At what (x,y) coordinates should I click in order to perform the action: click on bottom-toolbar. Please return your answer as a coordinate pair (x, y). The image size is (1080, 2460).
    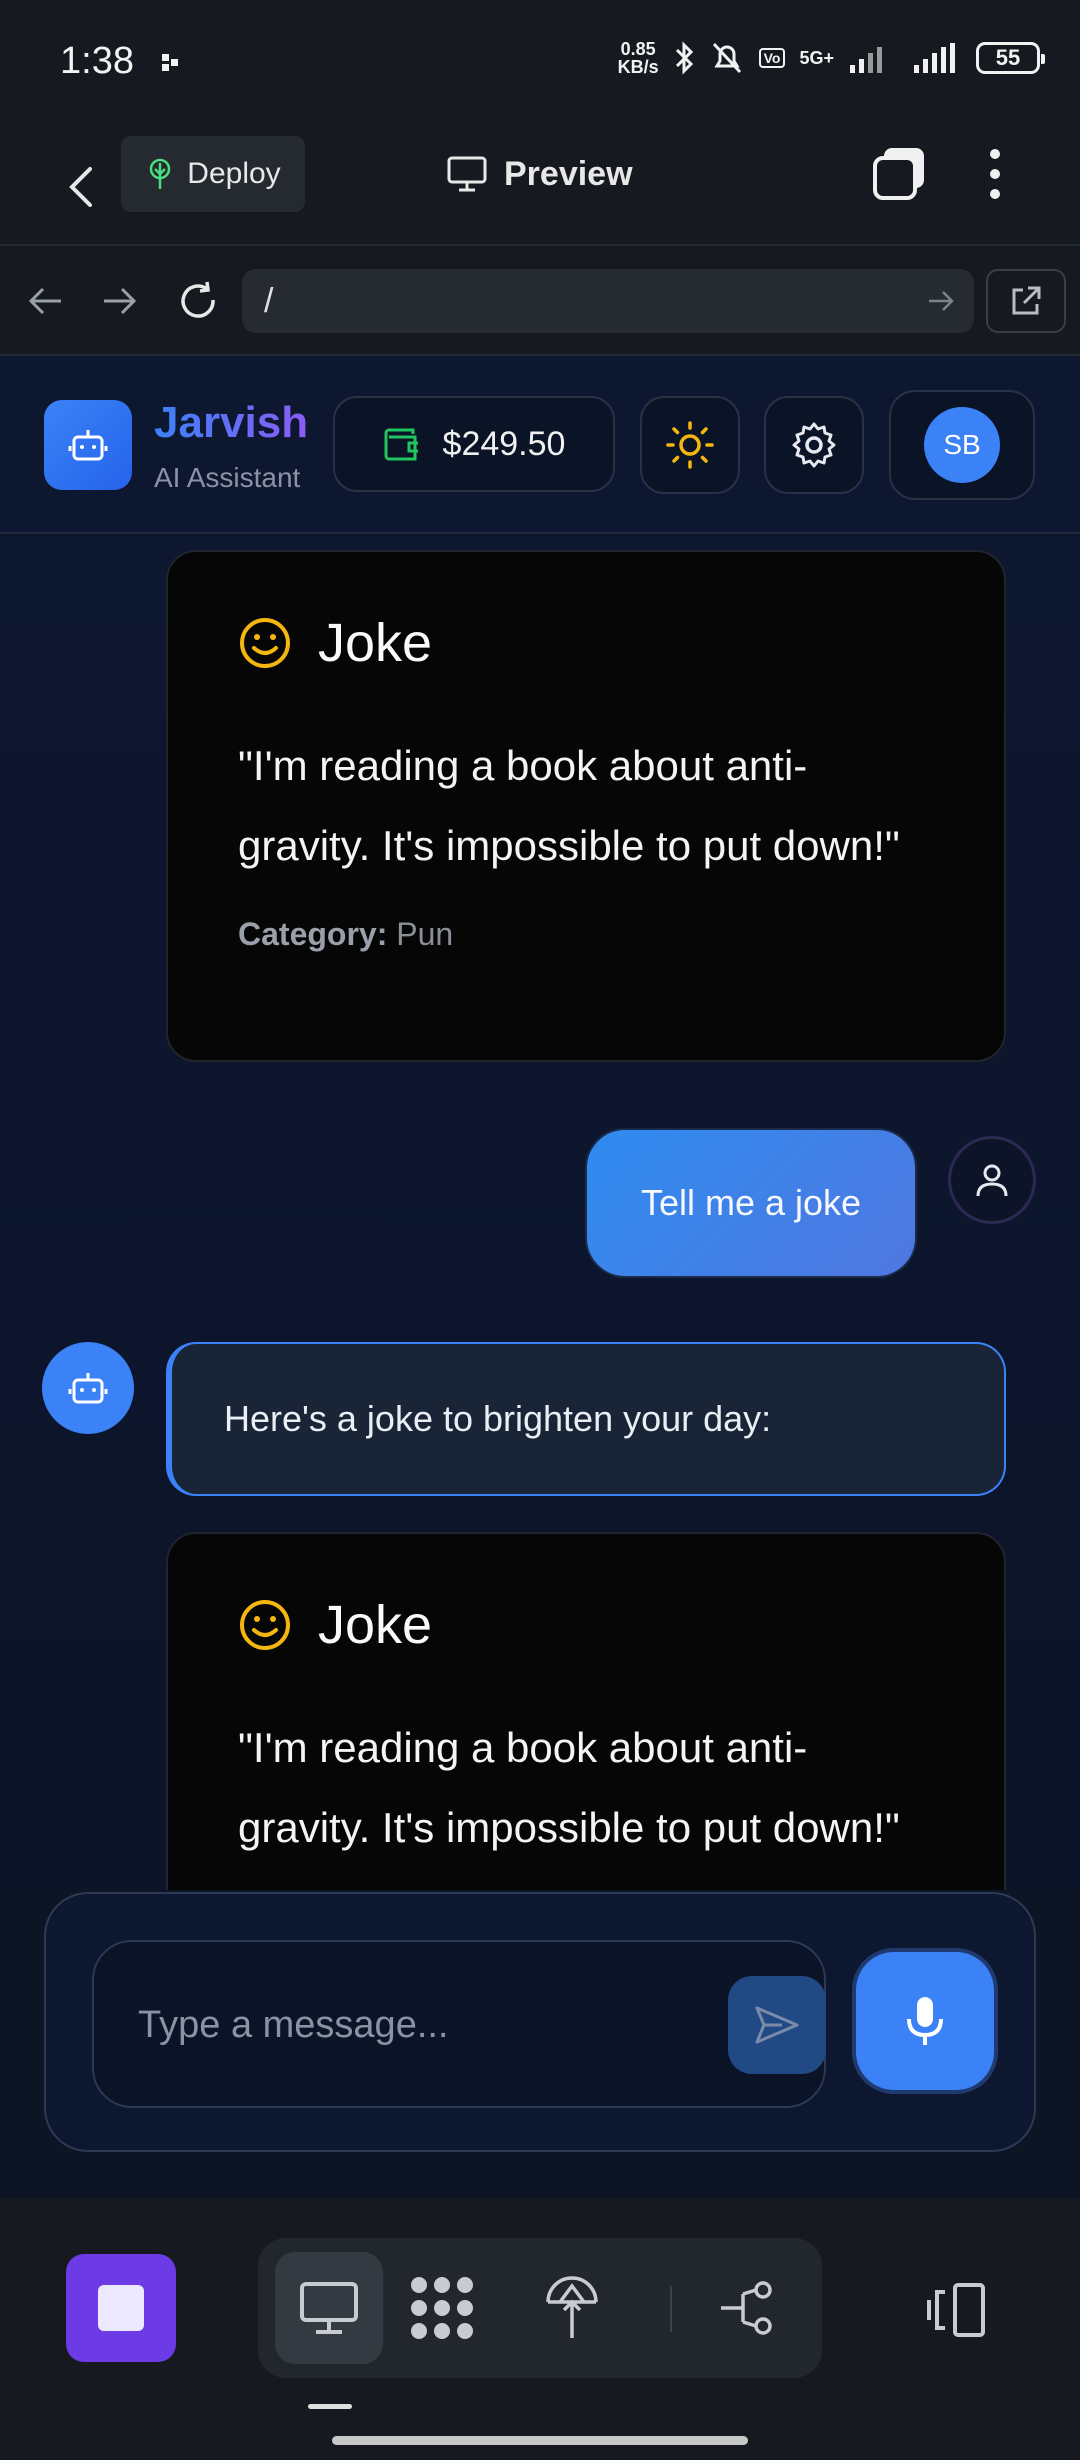
    Looking at the image, I should click on (540, 2329).